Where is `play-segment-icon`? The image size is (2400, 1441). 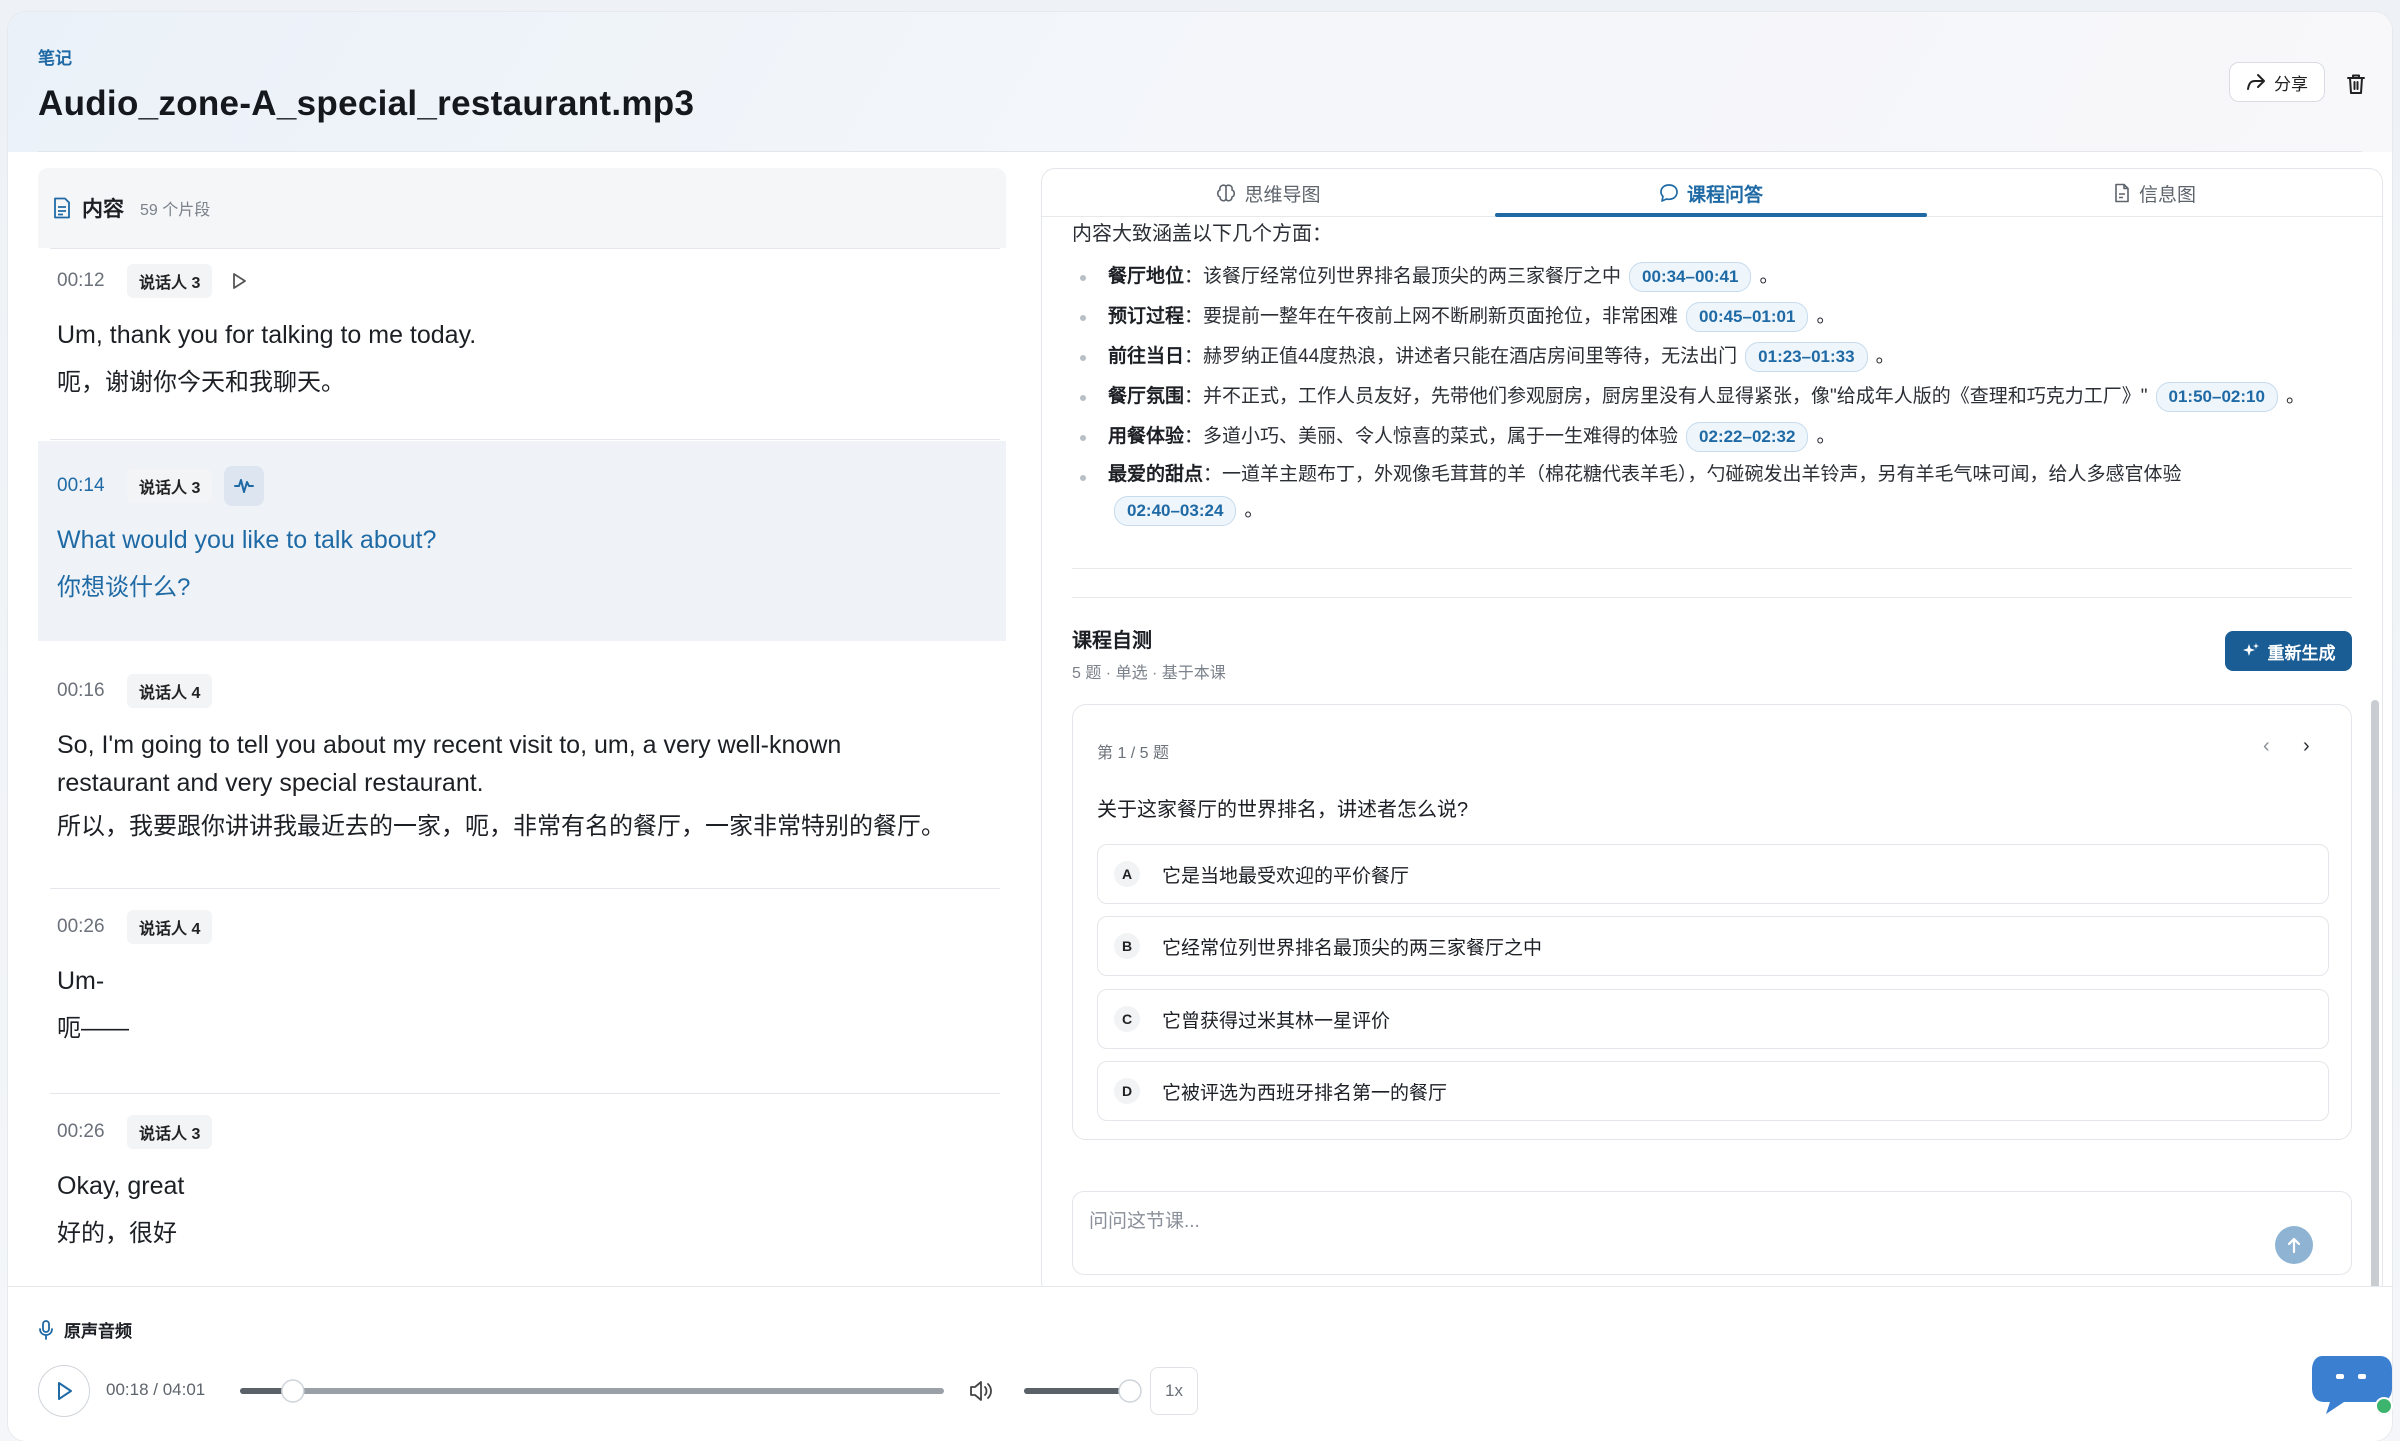
play-segment-icon is located at coordinates (239, 281).